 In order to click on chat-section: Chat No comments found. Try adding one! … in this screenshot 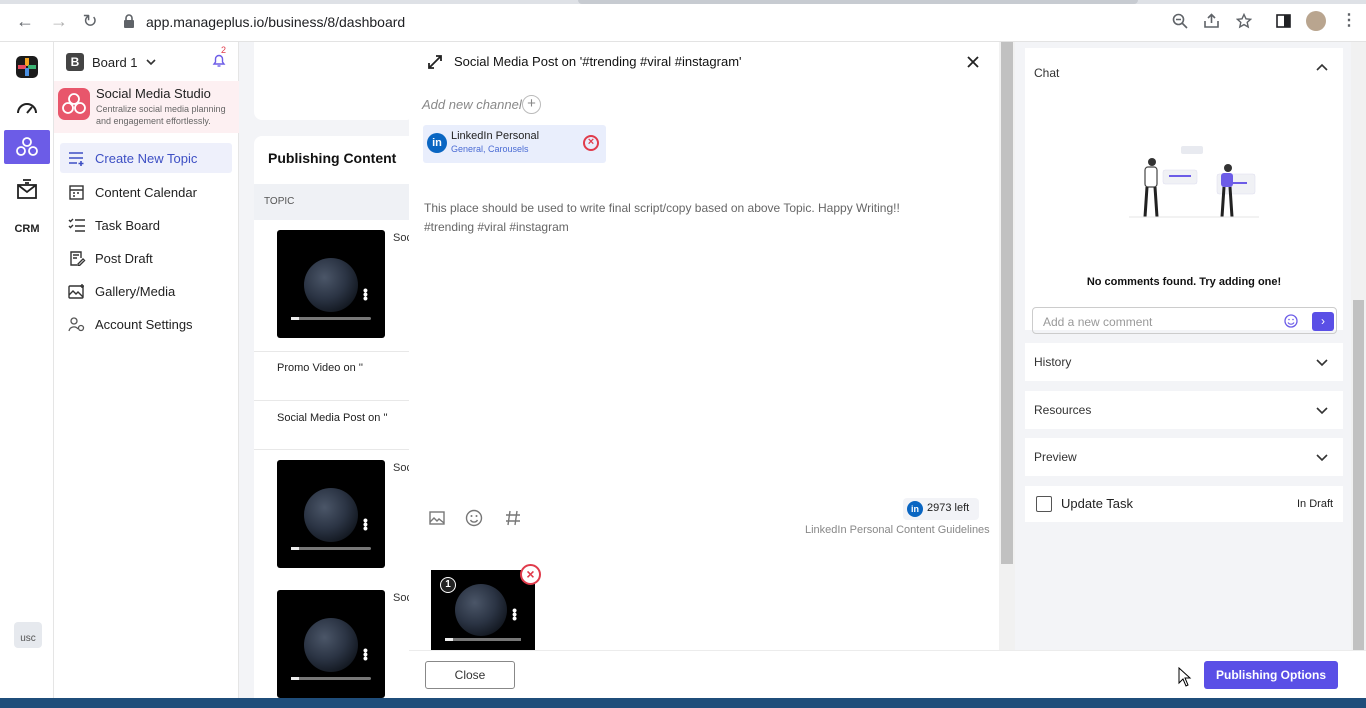, I will do `click(1184, 191)`.